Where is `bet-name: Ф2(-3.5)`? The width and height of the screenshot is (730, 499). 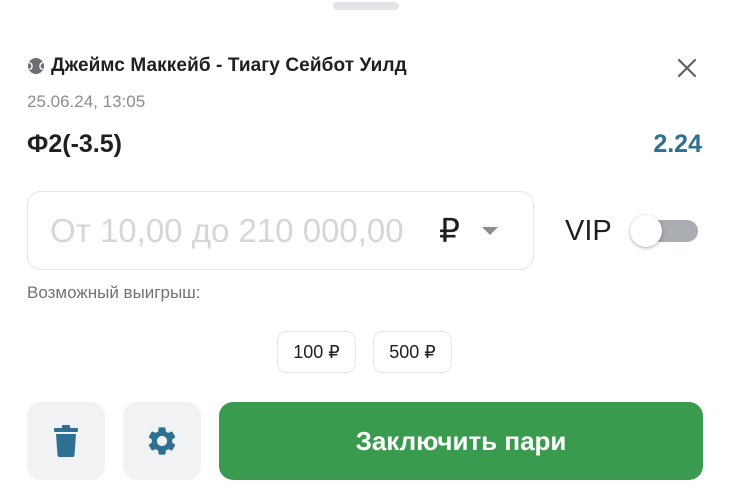
bet-name: Ф2(-3.5) is located at coordinates (74, 144).